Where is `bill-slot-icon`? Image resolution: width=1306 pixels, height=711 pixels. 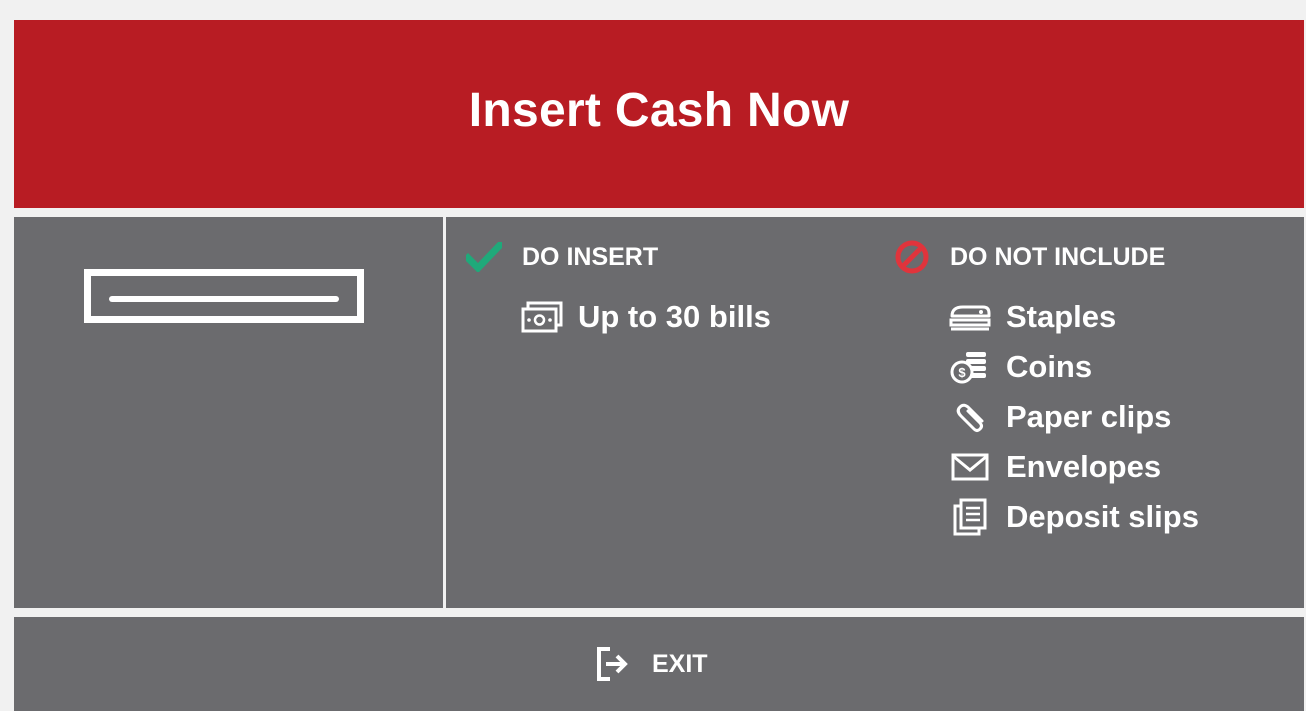
bill-slot-icon is located at coordinates (224, 296).